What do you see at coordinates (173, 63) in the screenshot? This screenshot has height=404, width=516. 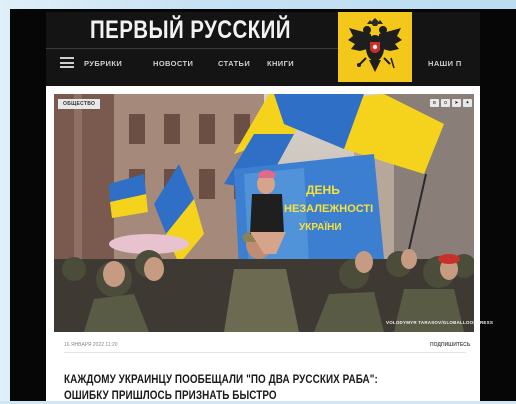 I see `nav-item-news: НОВОСТИ` at bounding box center [173, 63].